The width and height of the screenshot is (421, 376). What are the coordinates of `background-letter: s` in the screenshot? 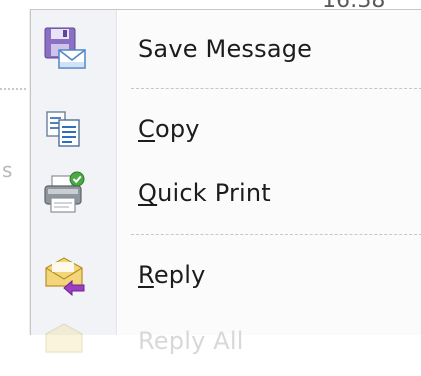 It's located at (7, 170).